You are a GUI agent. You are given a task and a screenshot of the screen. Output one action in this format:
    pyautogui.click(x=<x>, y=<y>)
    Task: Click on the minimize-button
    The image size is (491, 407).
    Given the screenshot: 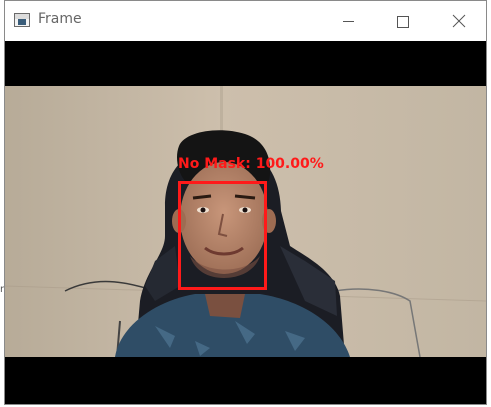 What is the action you would take?
    pyautogui.click(x=348, y=21)
    